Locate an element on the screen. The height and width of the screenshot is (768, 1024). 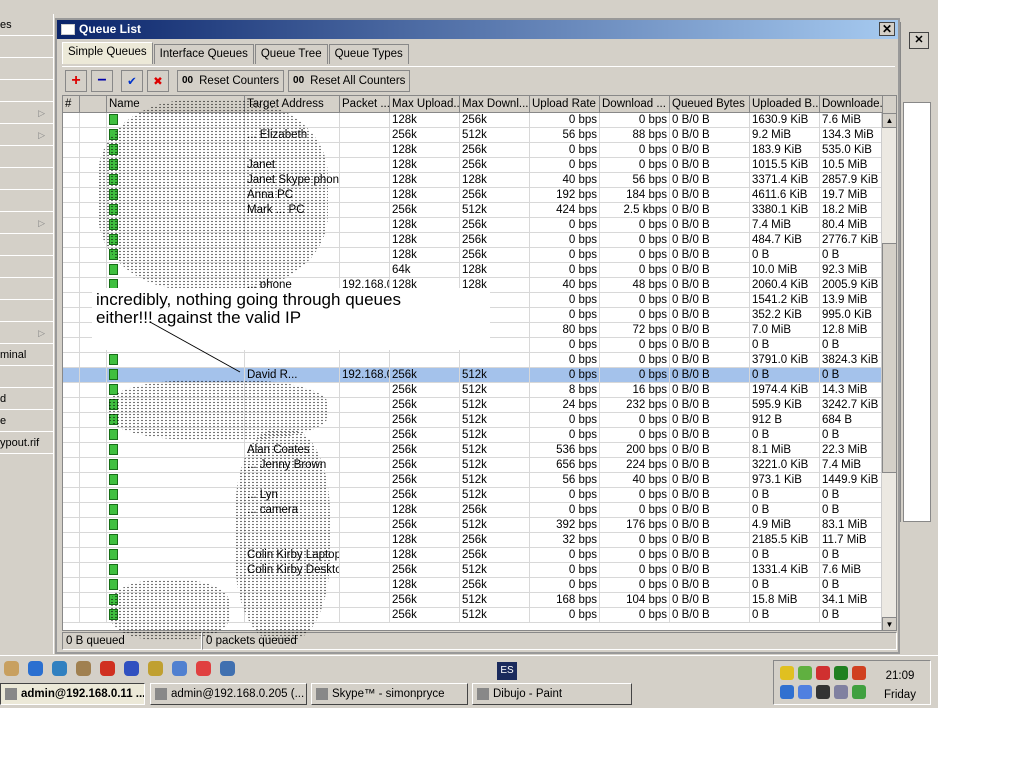
taskbar-button: Dibujo - Paint is located at coordinates (552, 694).